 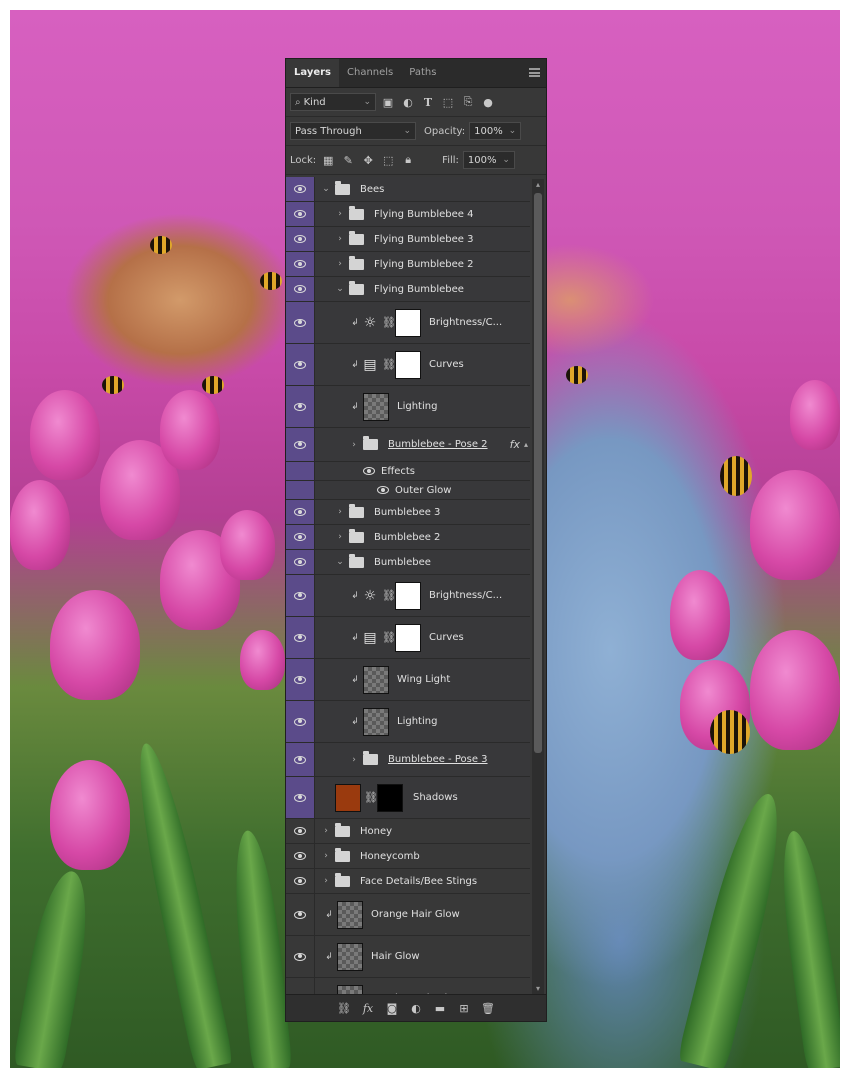 I want to click on layer-body: › Bumblebee 2, so click(x=422, y=537).